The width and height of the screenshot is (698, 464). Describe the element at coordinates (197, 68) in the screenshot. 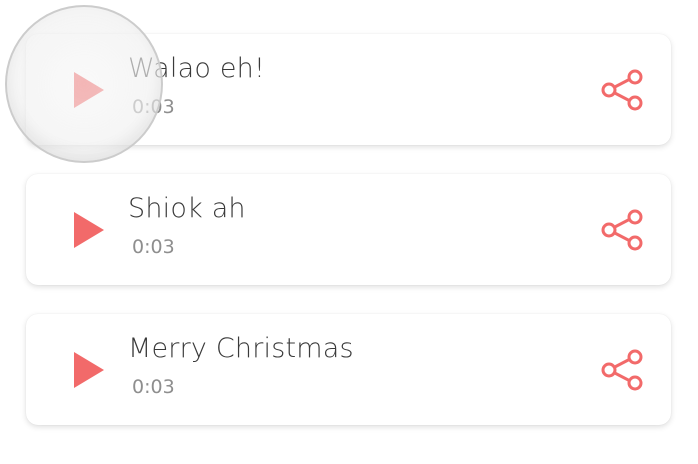

I see `sound-title: Walao eh!` at that location.